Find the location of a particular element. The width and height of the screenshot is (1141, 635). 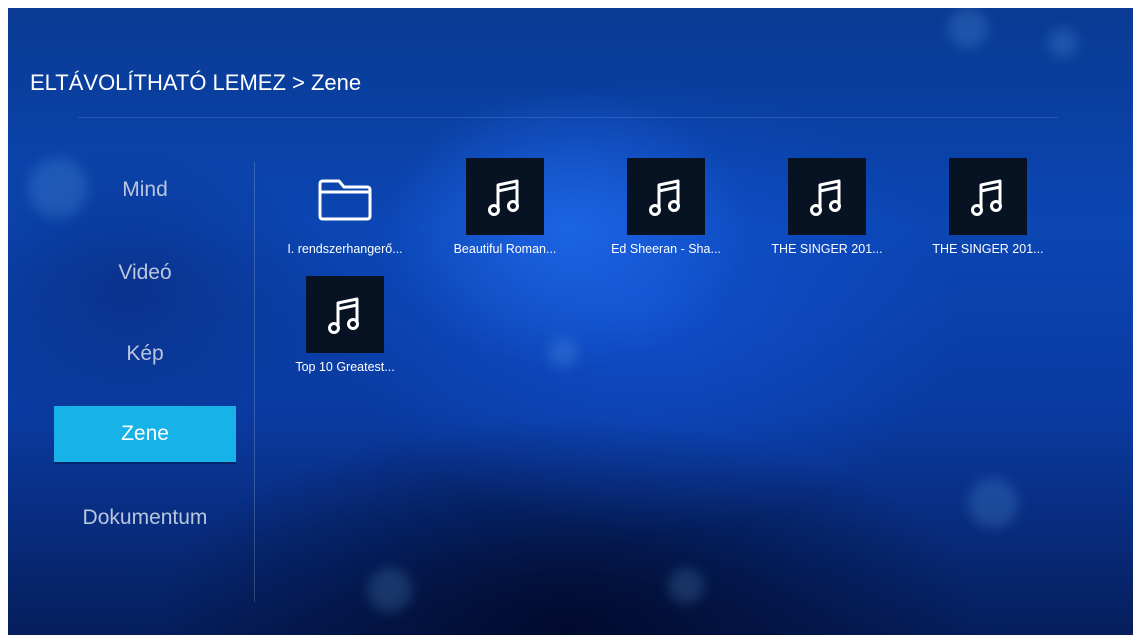

sidebar-item-zene: Zene is located at coordinates (145, 434).